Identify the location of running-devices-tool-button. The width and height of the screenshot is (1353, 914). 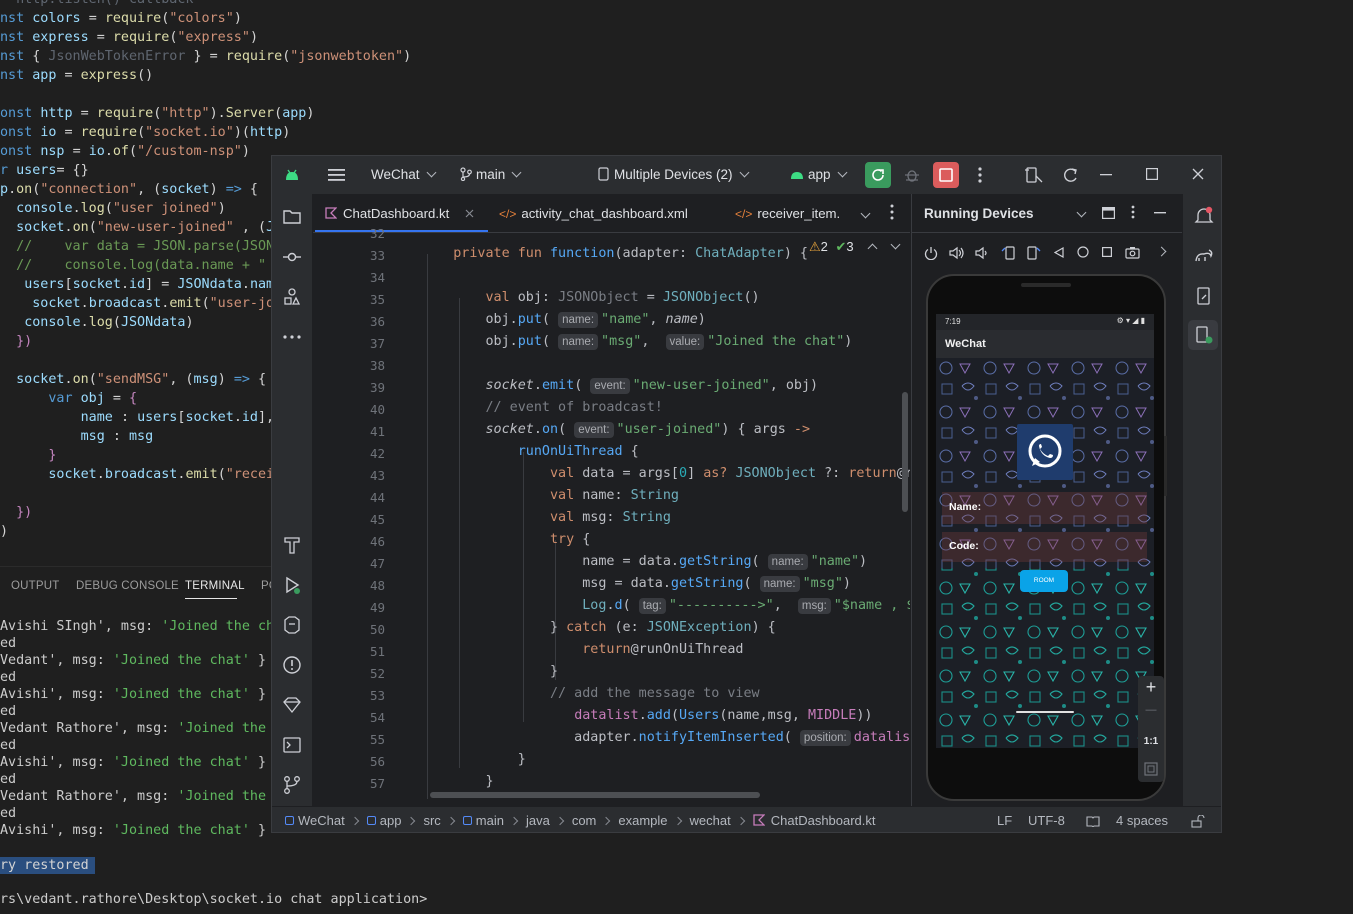
(1203, 335).